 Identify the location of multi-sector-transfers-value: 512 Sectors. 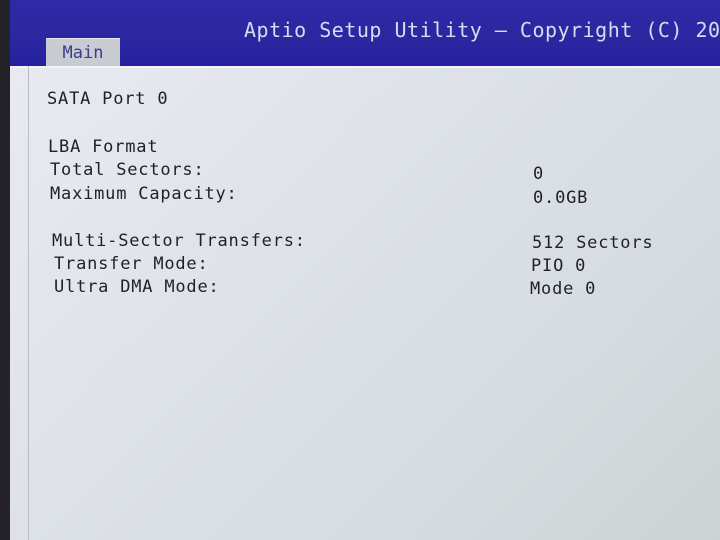
(593, 243).